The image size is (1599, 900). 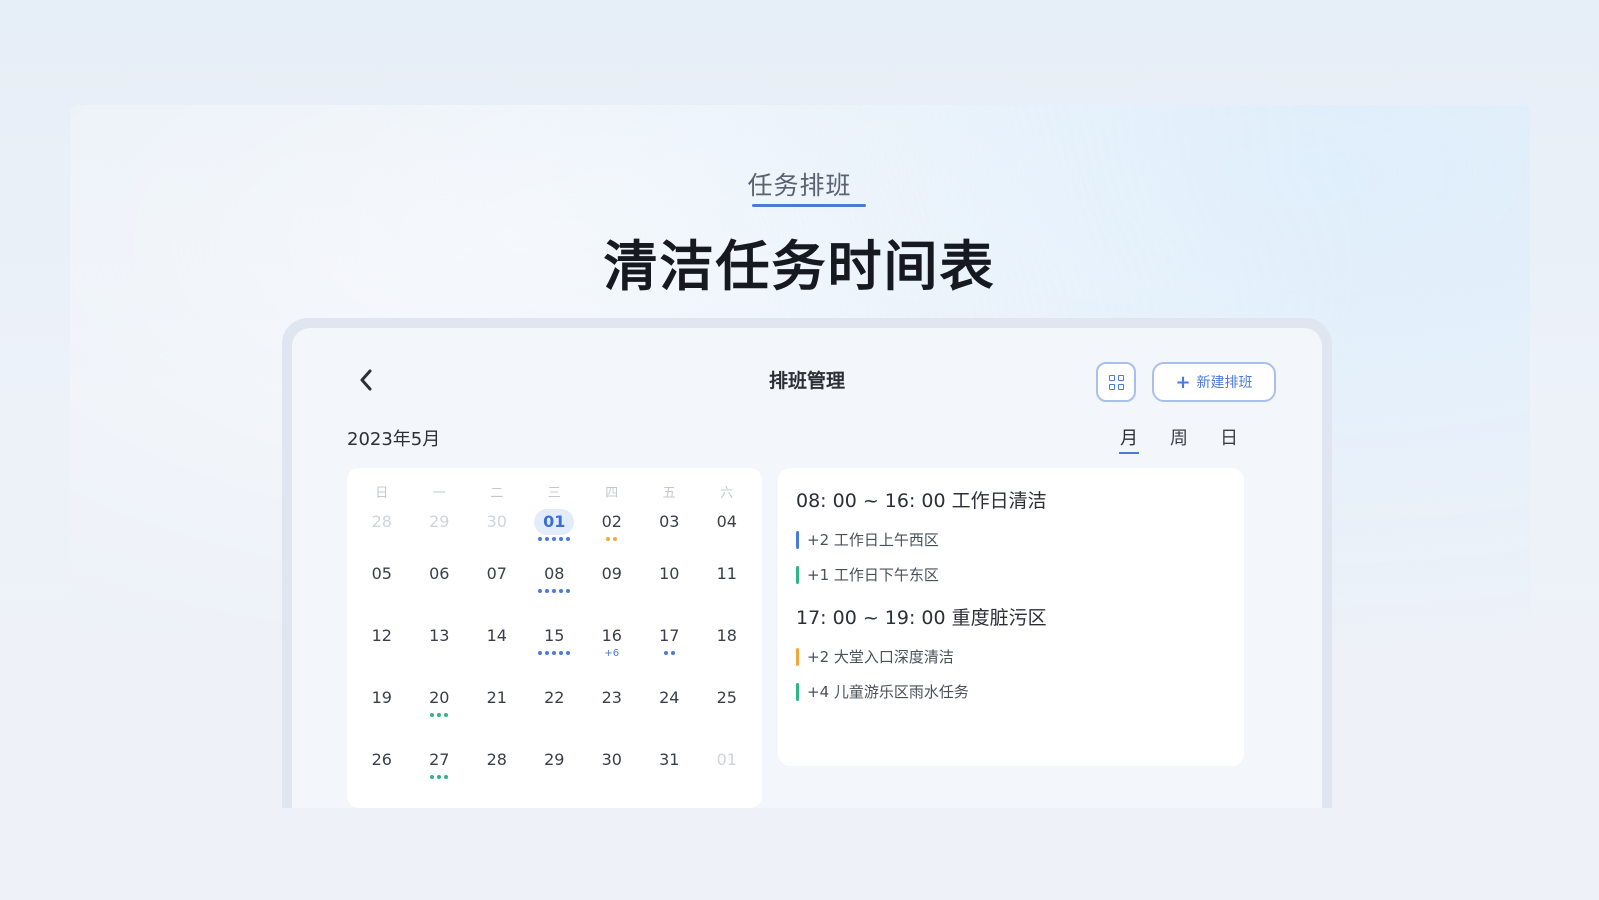 I want to click on calendar-day: 08, so click(x=555, y=580).